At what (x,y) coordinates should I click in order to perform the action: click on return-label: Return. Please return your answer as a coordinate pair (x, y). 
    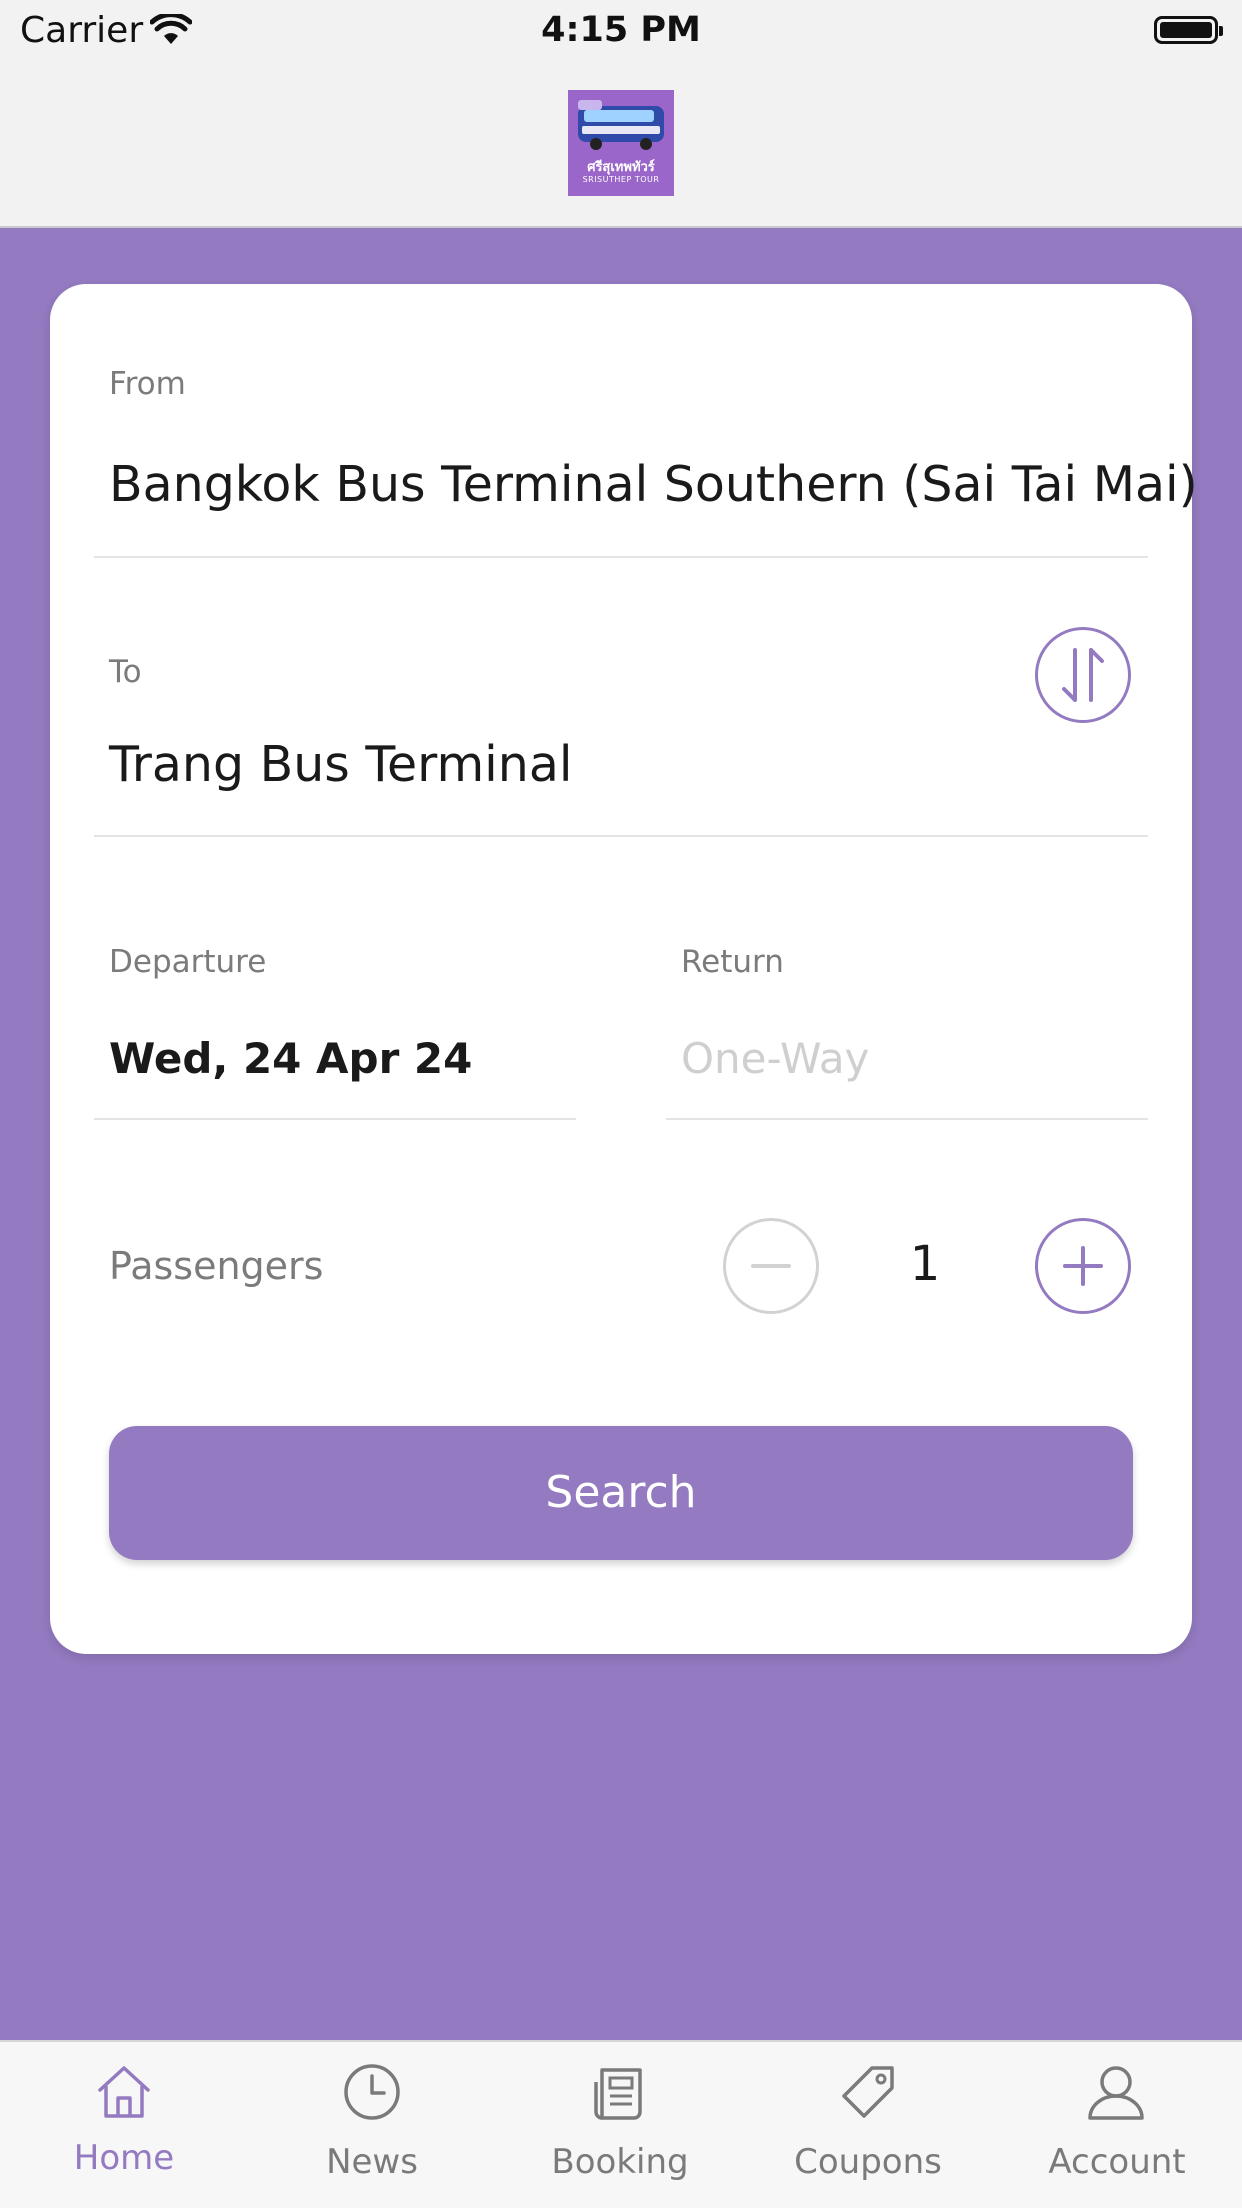
    Looking at the image, I should click on (732, 962).